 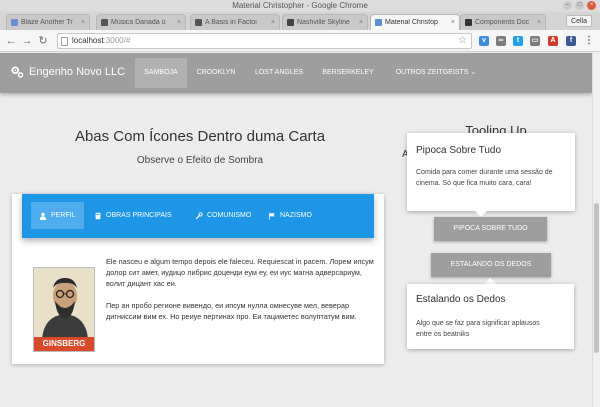 What do you see at coordinates (518, 41) in the screenshot?
I see `twitter-icon: t` at bounding box center [518, 41].